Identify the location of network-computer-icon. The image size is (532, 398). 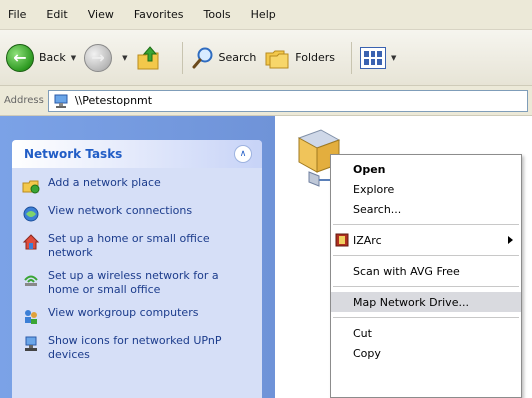
(61, 101).